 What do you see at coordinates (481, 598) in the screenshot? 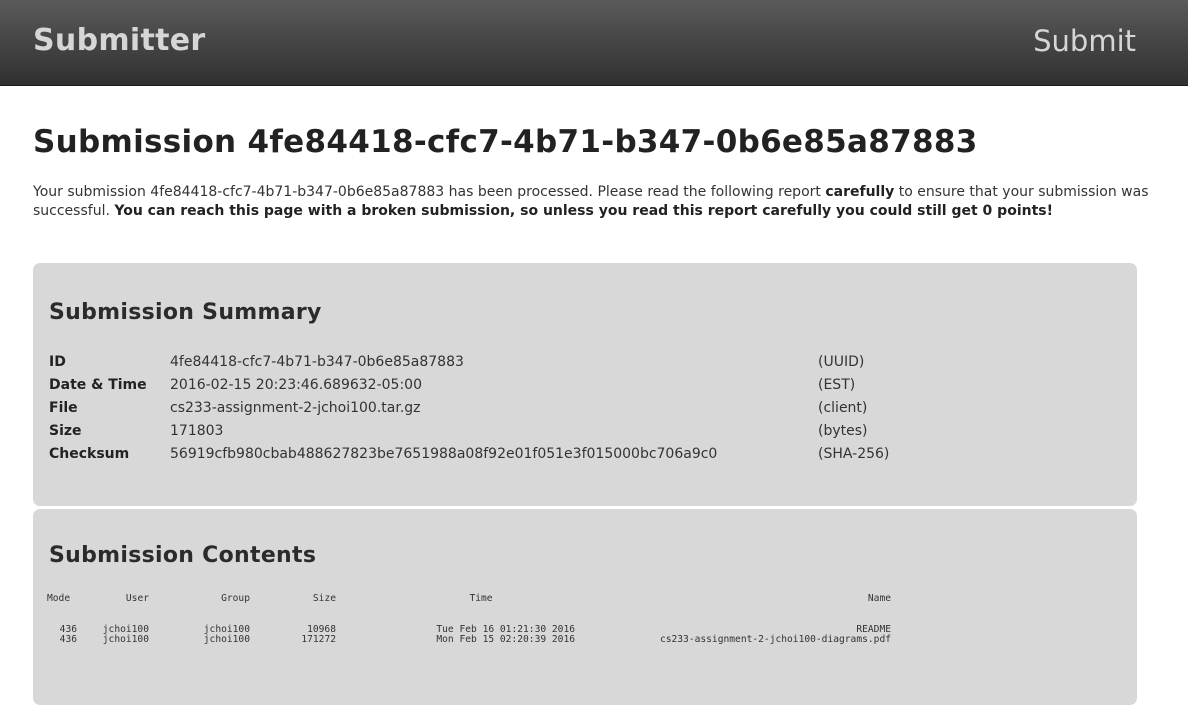
I see `header-time: Time` at bounding box center [481, 598].